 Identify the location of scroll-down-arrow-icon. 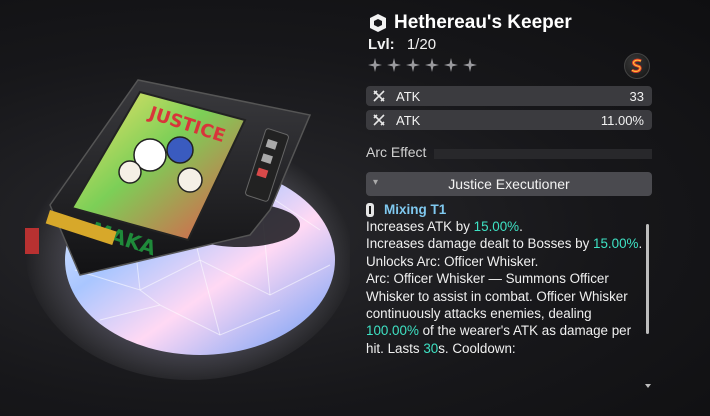
(648, 386).